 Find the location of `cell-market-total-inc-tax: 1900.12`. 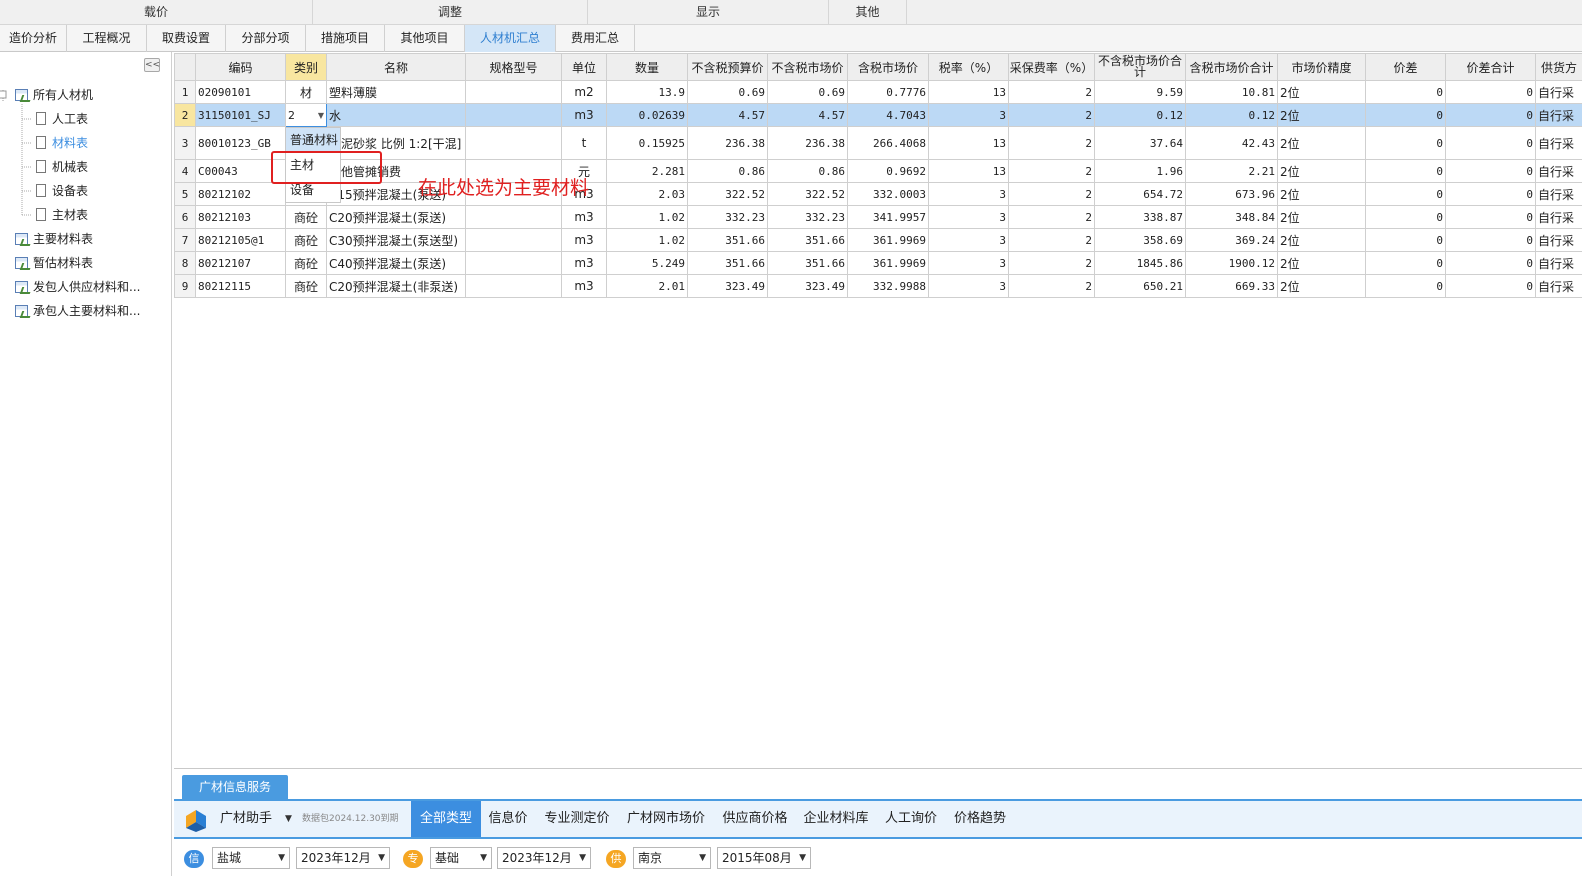

cell-market-total-inc-tax: 1900.12 is located at coordinates (1231, 263).